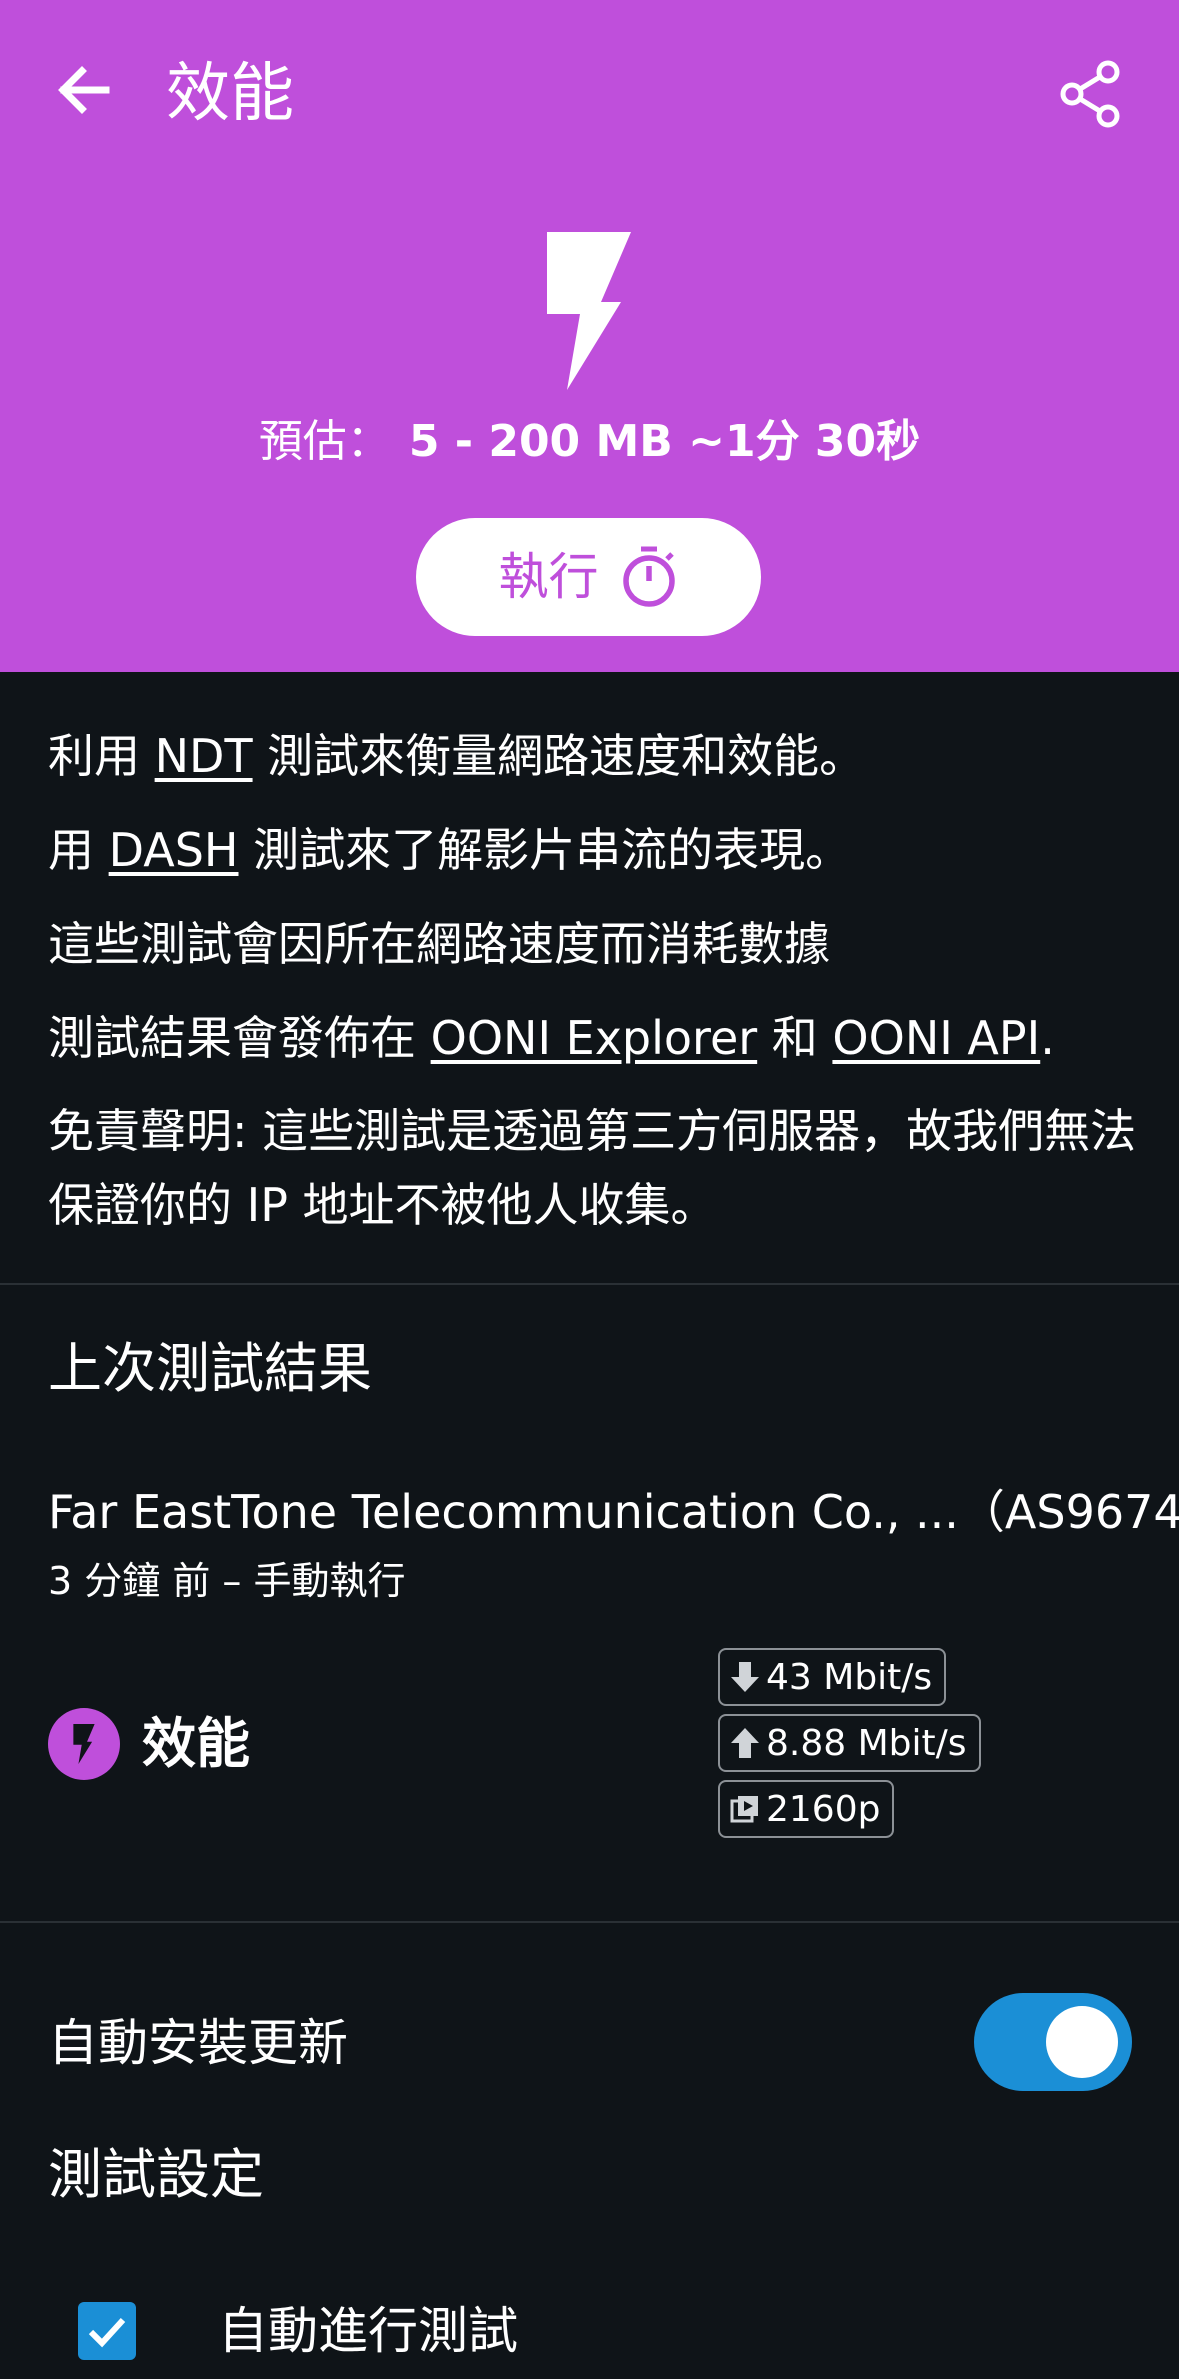 The width and height of the screenshot is (1179, 2379). What do you see at coordinates (664, 441) in the screenshot?
I see `estimate-value: 5 - 200 MB ~1分 30秒` at bounding box center [664, 441].